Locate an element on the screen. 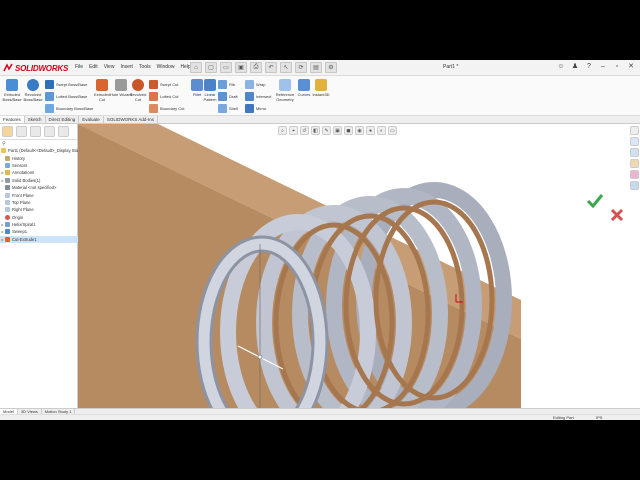 The height and width of the screenshot is (480, 640). boundary-boss-button: Boundary Boss/Base is located at coordinates (69, 108).